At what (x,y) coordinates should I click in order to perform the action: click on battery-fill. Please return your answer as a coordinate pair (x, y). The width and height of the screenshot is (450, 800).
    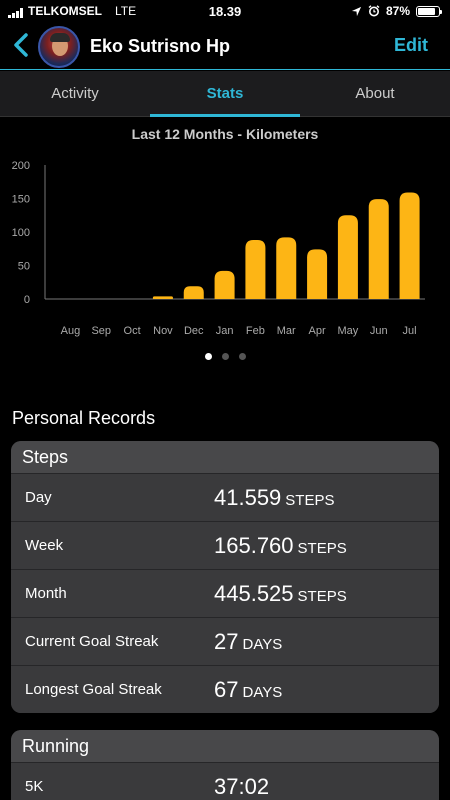
    Looking at the image, I should click on (427, 11).